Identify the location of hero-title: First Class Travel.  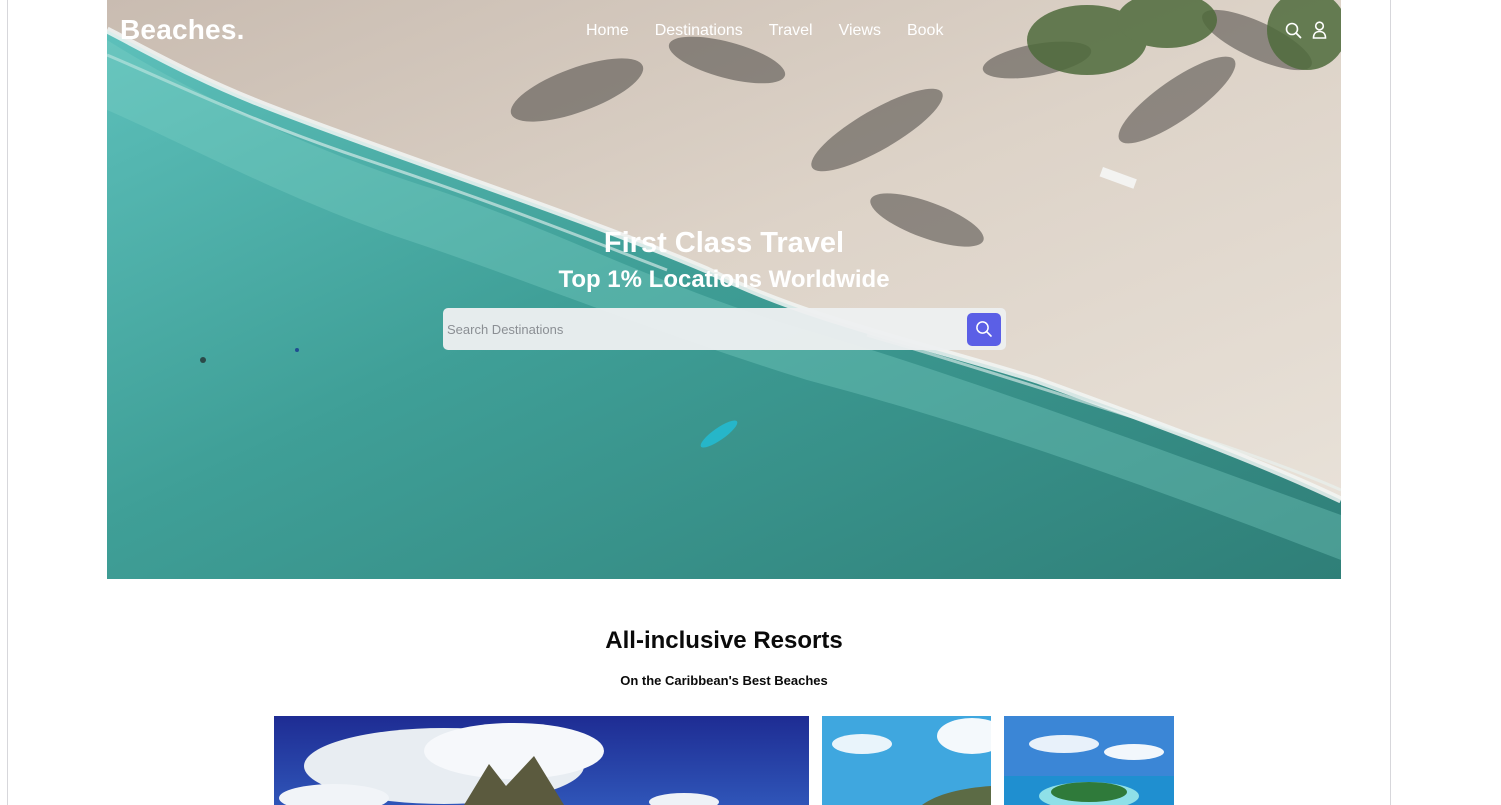
(724, 243).